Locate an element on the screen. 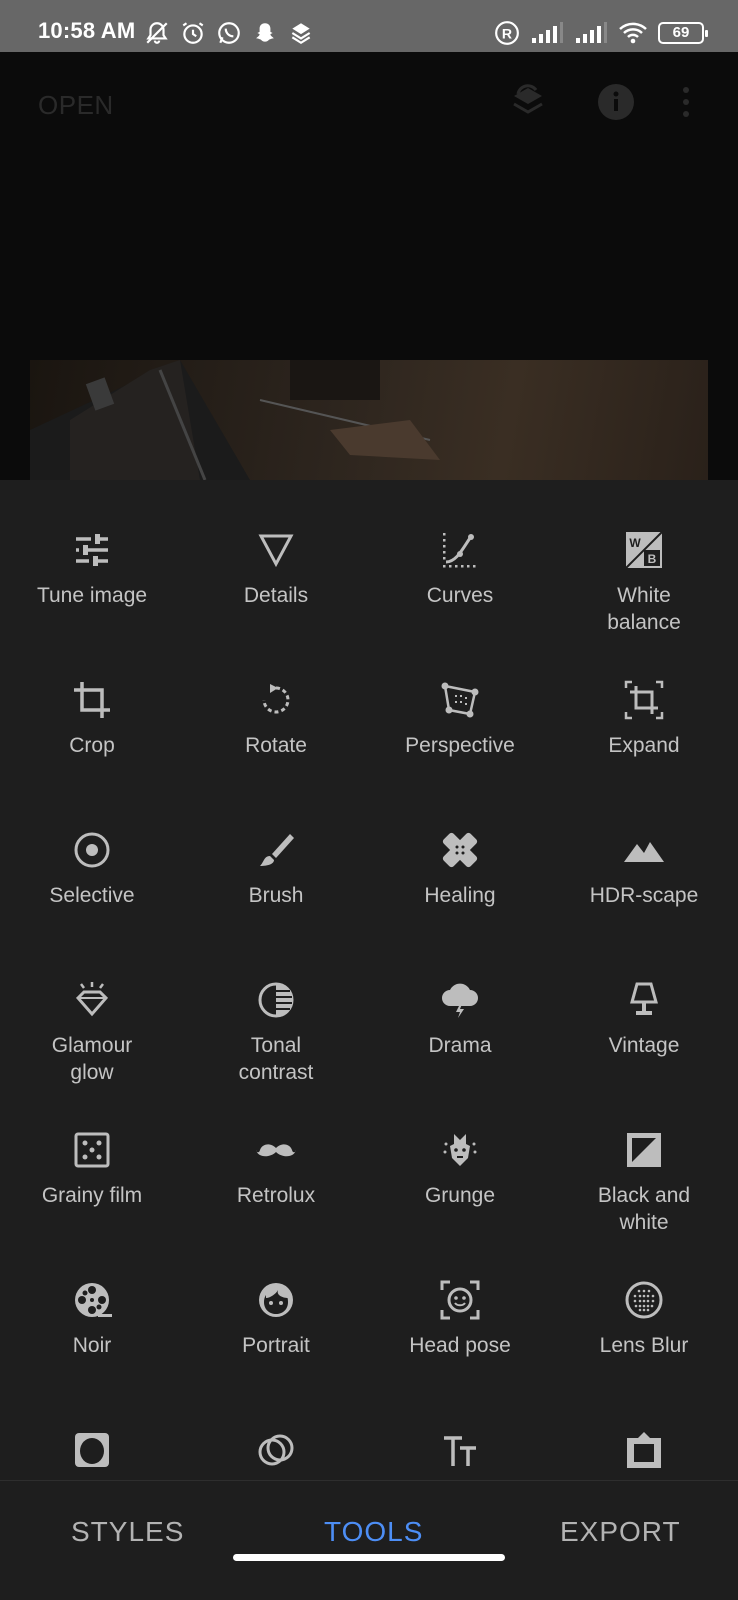  whatsapp-icon is located at coordinates (229, 33).